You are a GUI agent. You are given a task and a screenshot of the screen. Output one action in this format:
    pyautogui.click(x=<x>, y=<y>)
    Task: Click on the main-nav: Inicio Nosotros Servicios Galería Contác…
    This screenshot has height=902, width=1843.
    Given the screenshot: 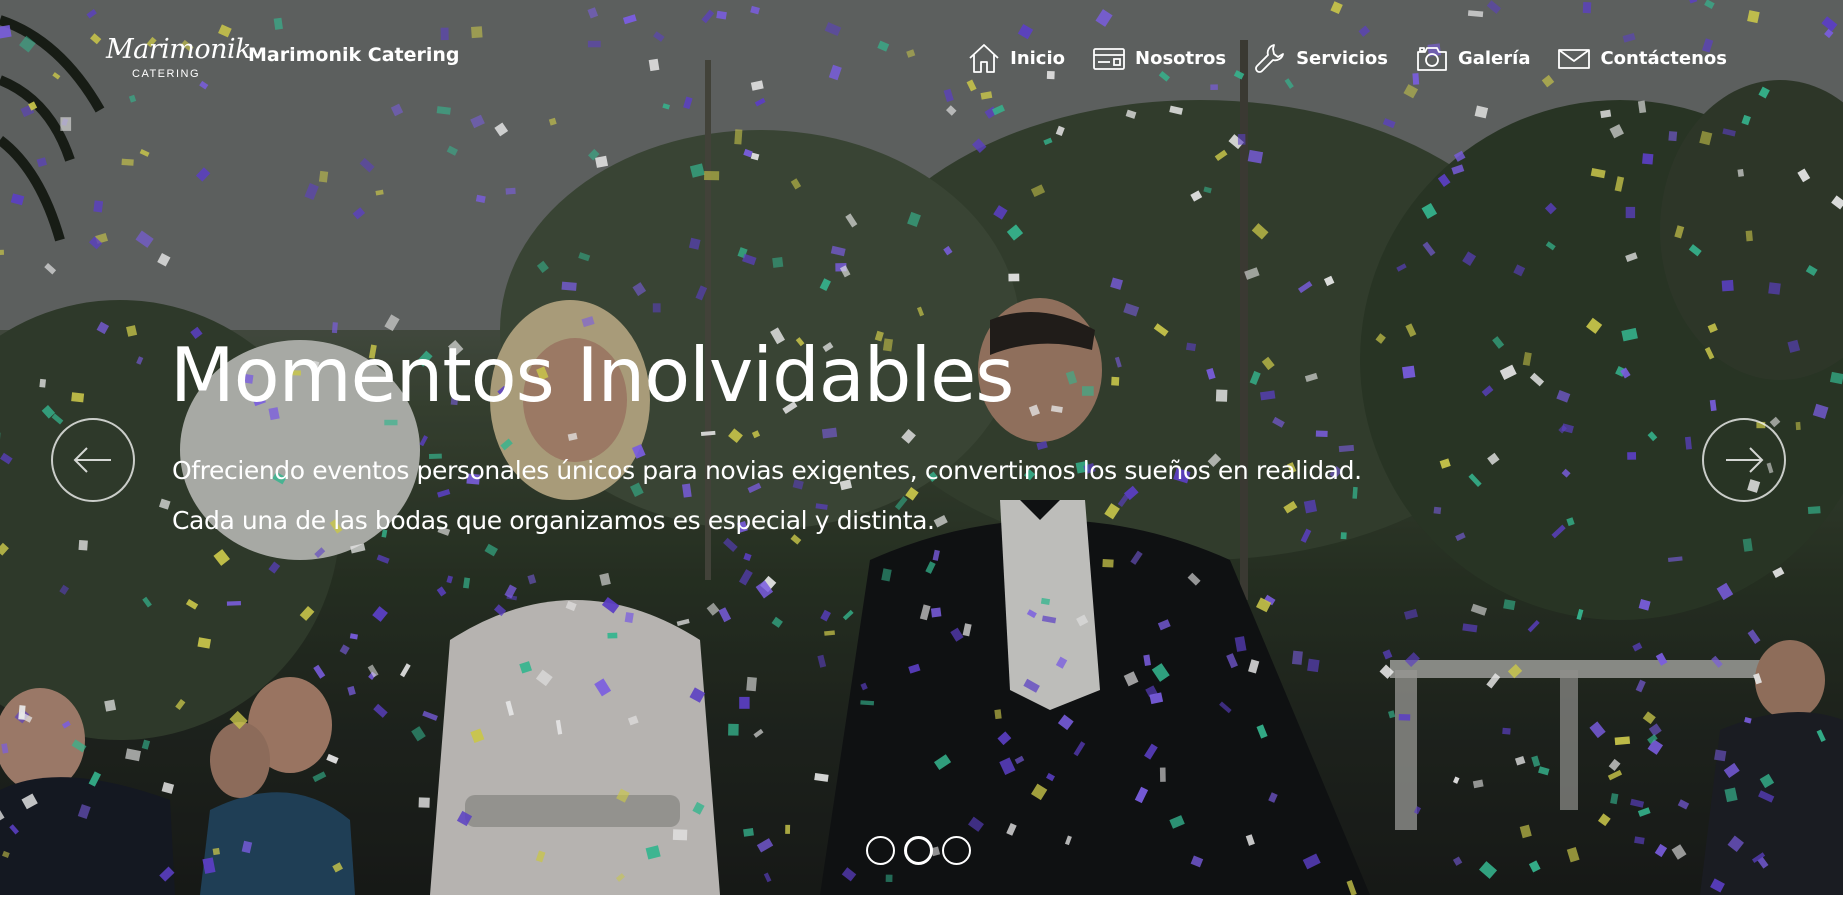 What is the action you would take?
    pyautogui.click(x=1333, y=58)
    